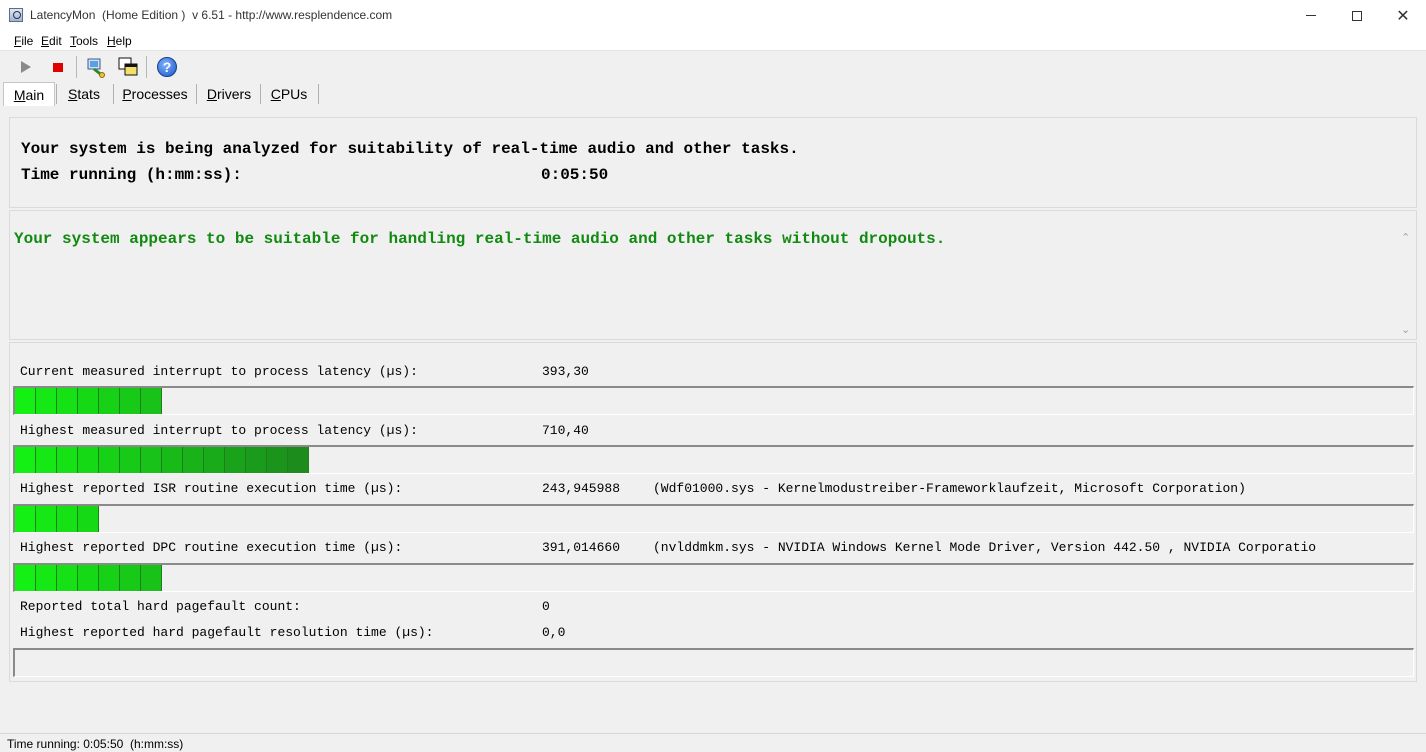 This screenshot has height=752, width=1426. Describe the element at coordinates (554, 632) in the screenshot. I see `pagefault-time-value: 0,0` at that location.